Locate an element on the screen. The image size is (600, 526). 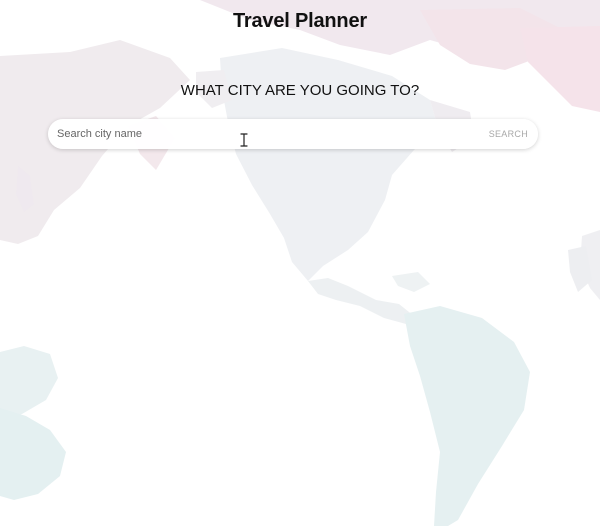
search-button: SEARCH is located at coordinates (509, 134).